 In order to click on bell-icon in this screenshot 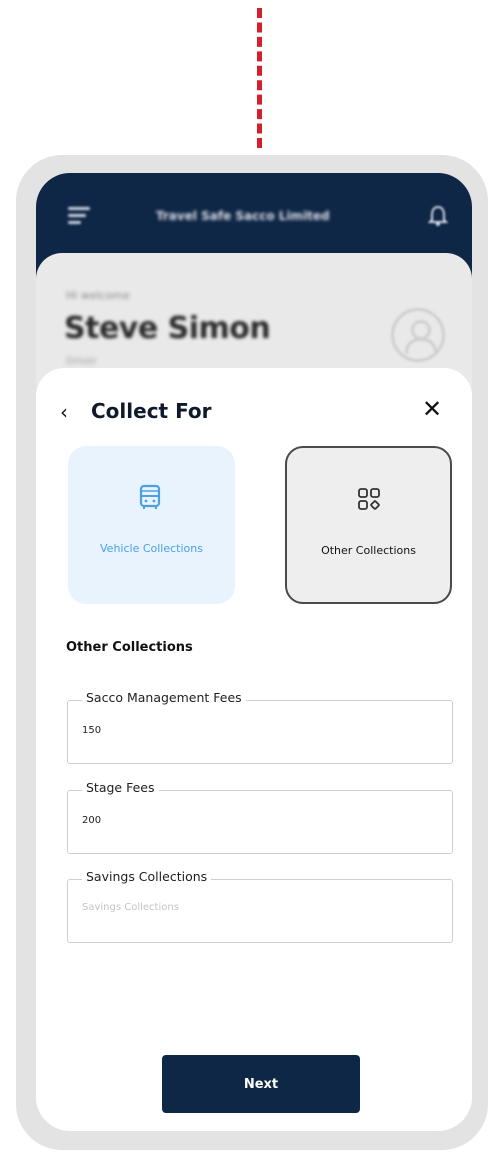, I will do `click(438, 216)`.